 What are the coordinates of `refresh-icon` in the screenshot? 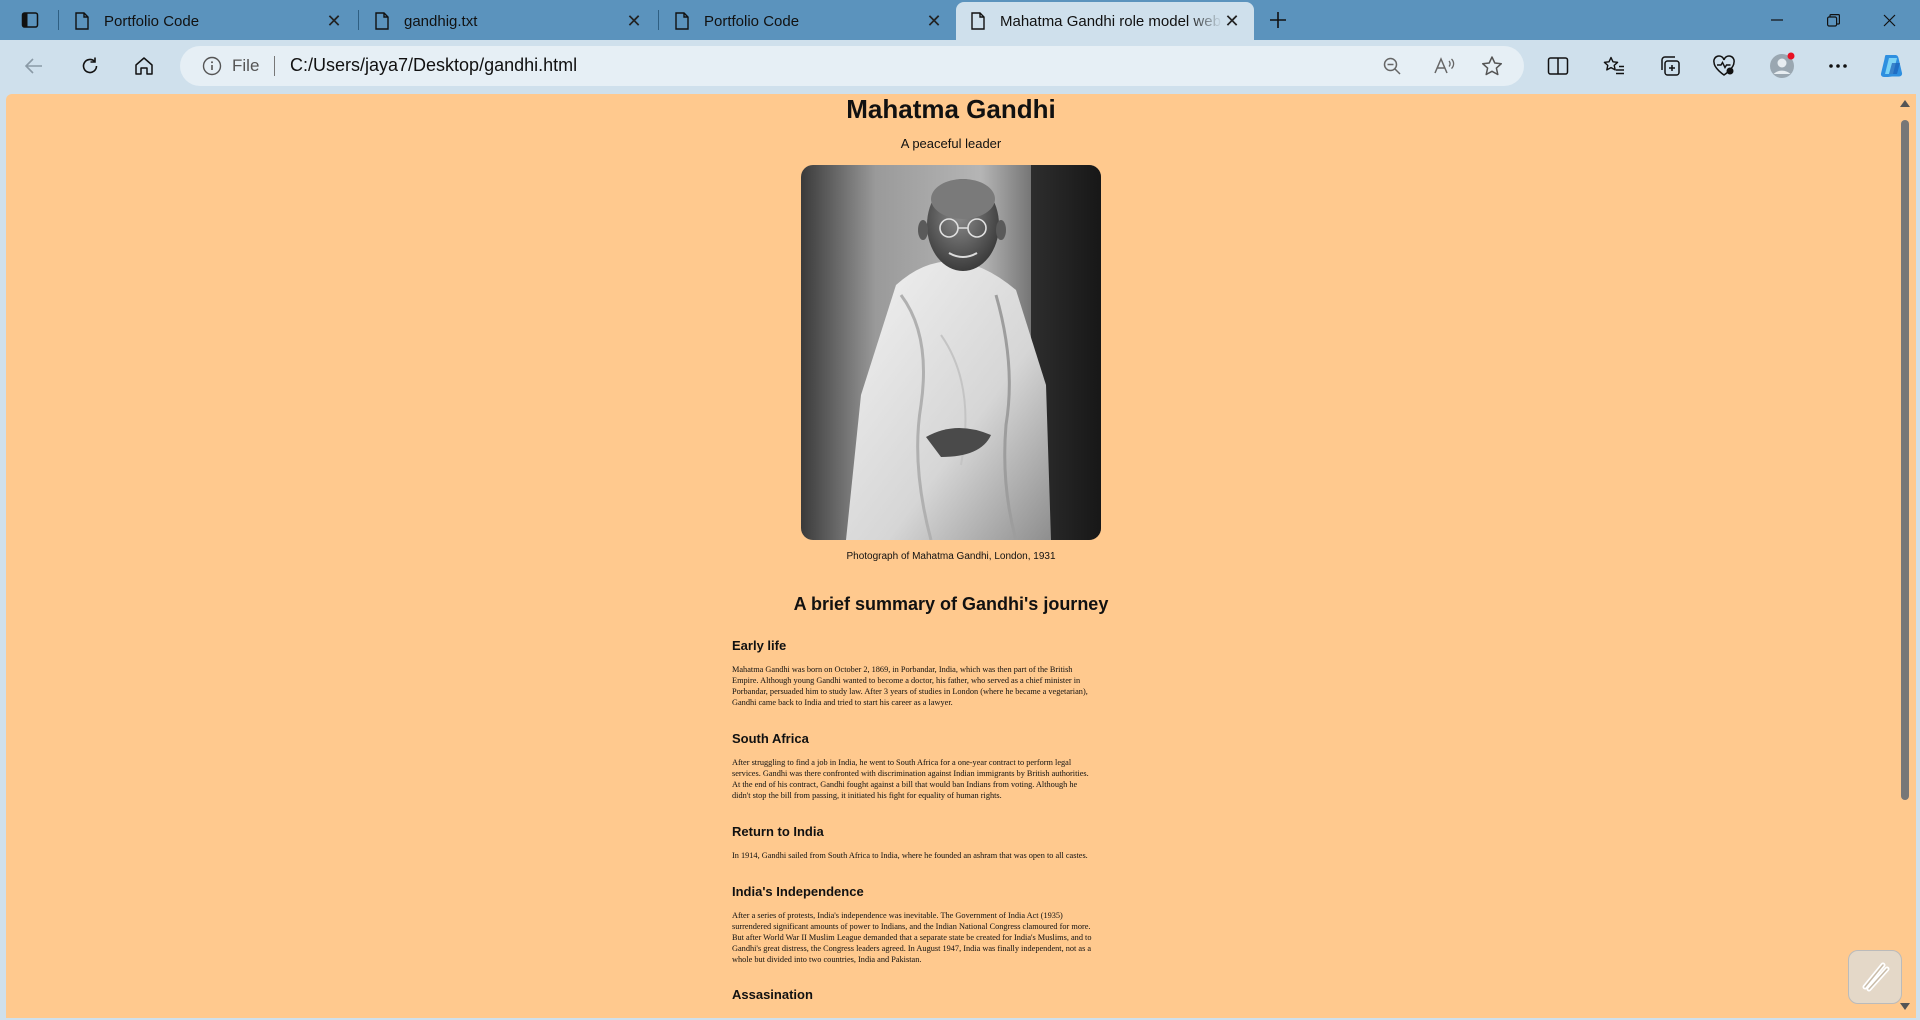 It's located at (90, 65).